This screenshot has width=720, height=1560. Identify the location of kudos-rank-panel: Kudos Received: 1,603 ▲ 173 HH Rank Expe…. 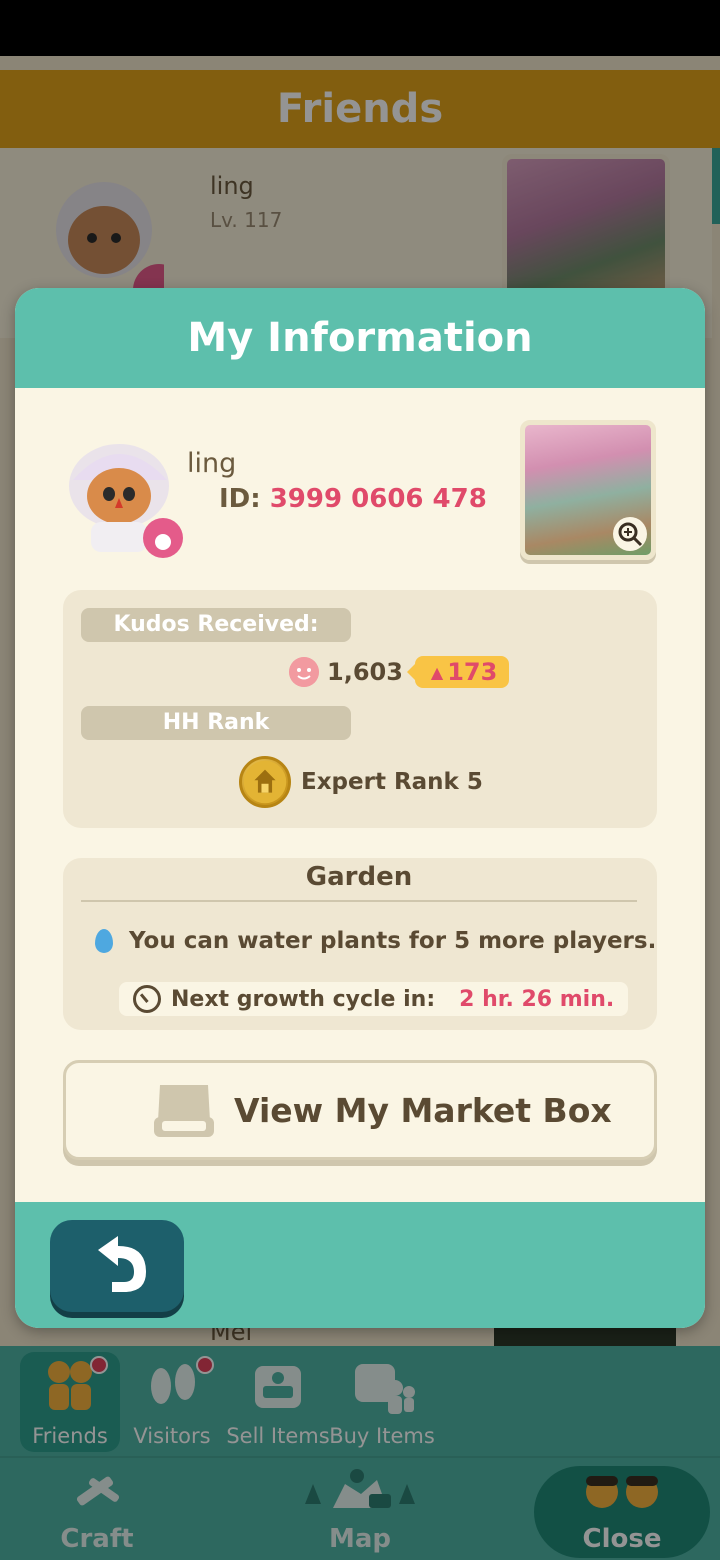
(360, 709).